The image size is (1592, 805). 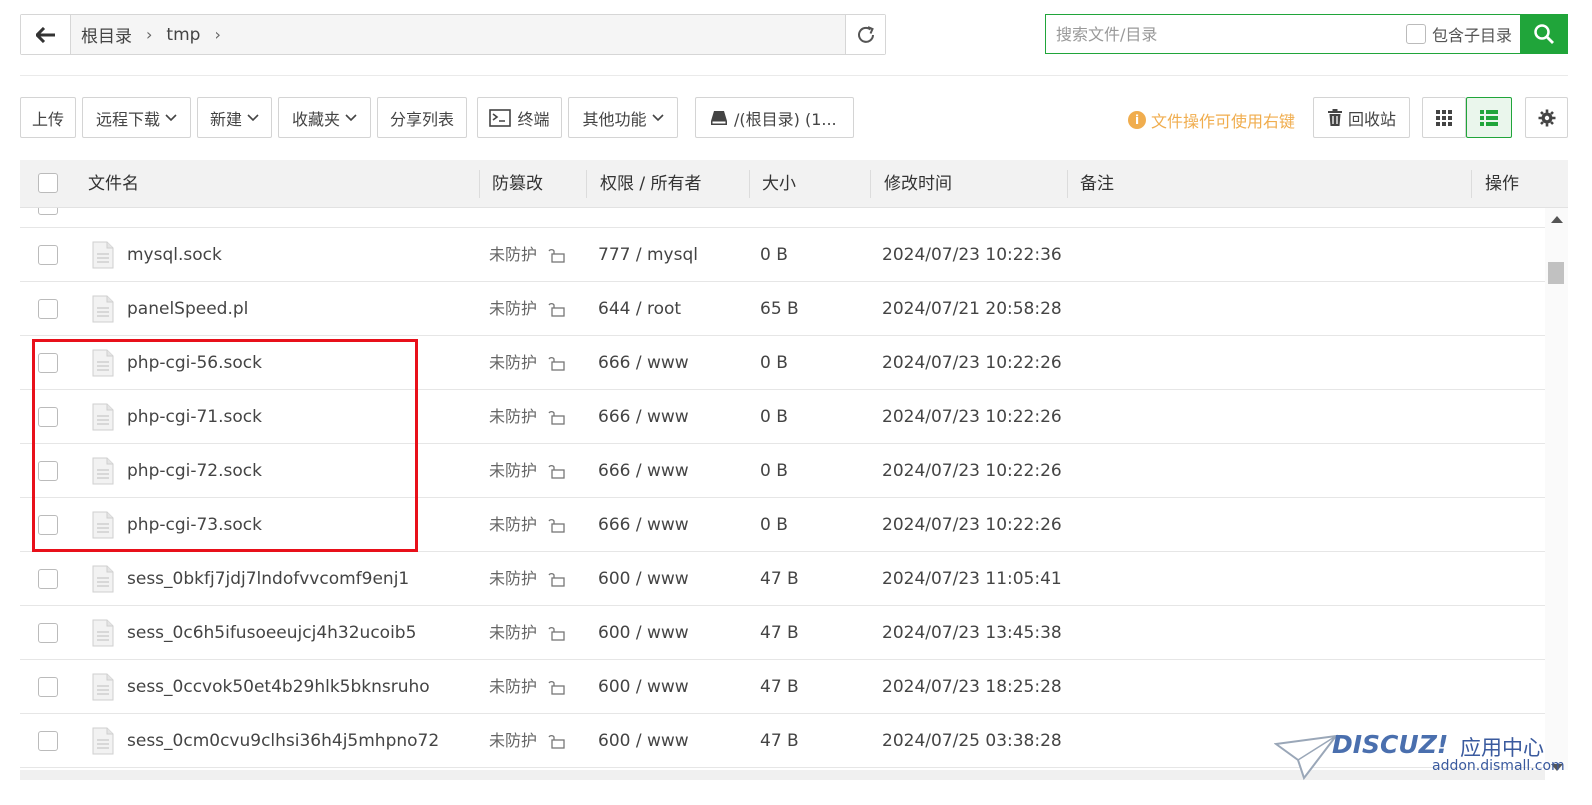 What do you see at coordinates (972, 309) in the screenshot?
I see `modified-time: 2024/07/21 20:58:28` at bounding box center [972, 309].